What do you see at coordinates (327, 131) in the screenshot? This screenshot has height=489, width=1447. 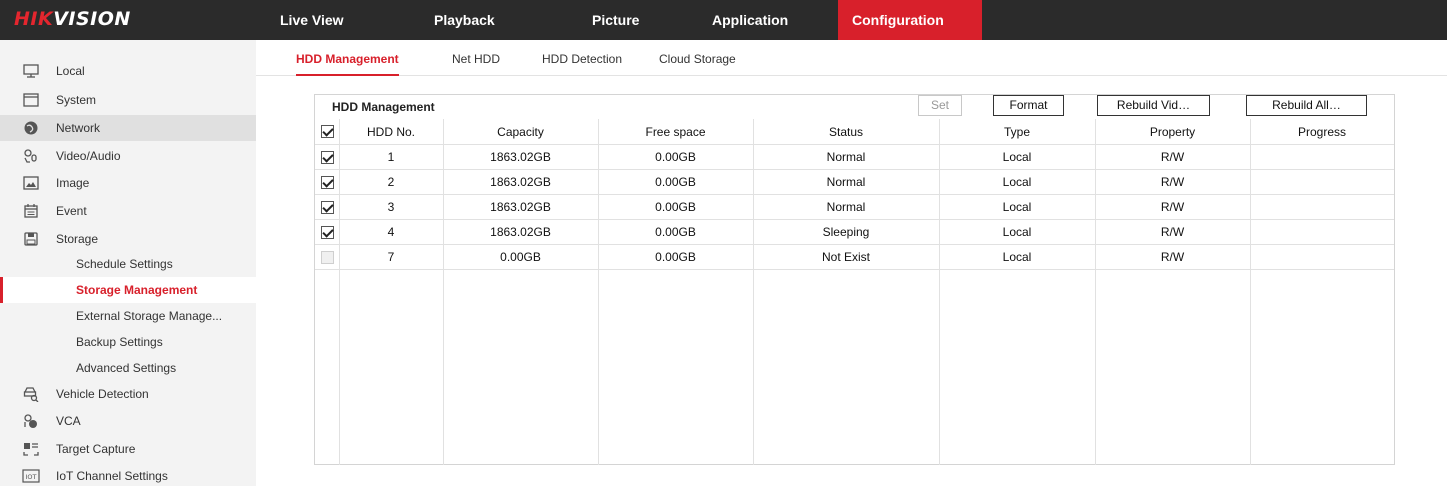 I see `select-all-checkbox` at bounding box center [327, 131].